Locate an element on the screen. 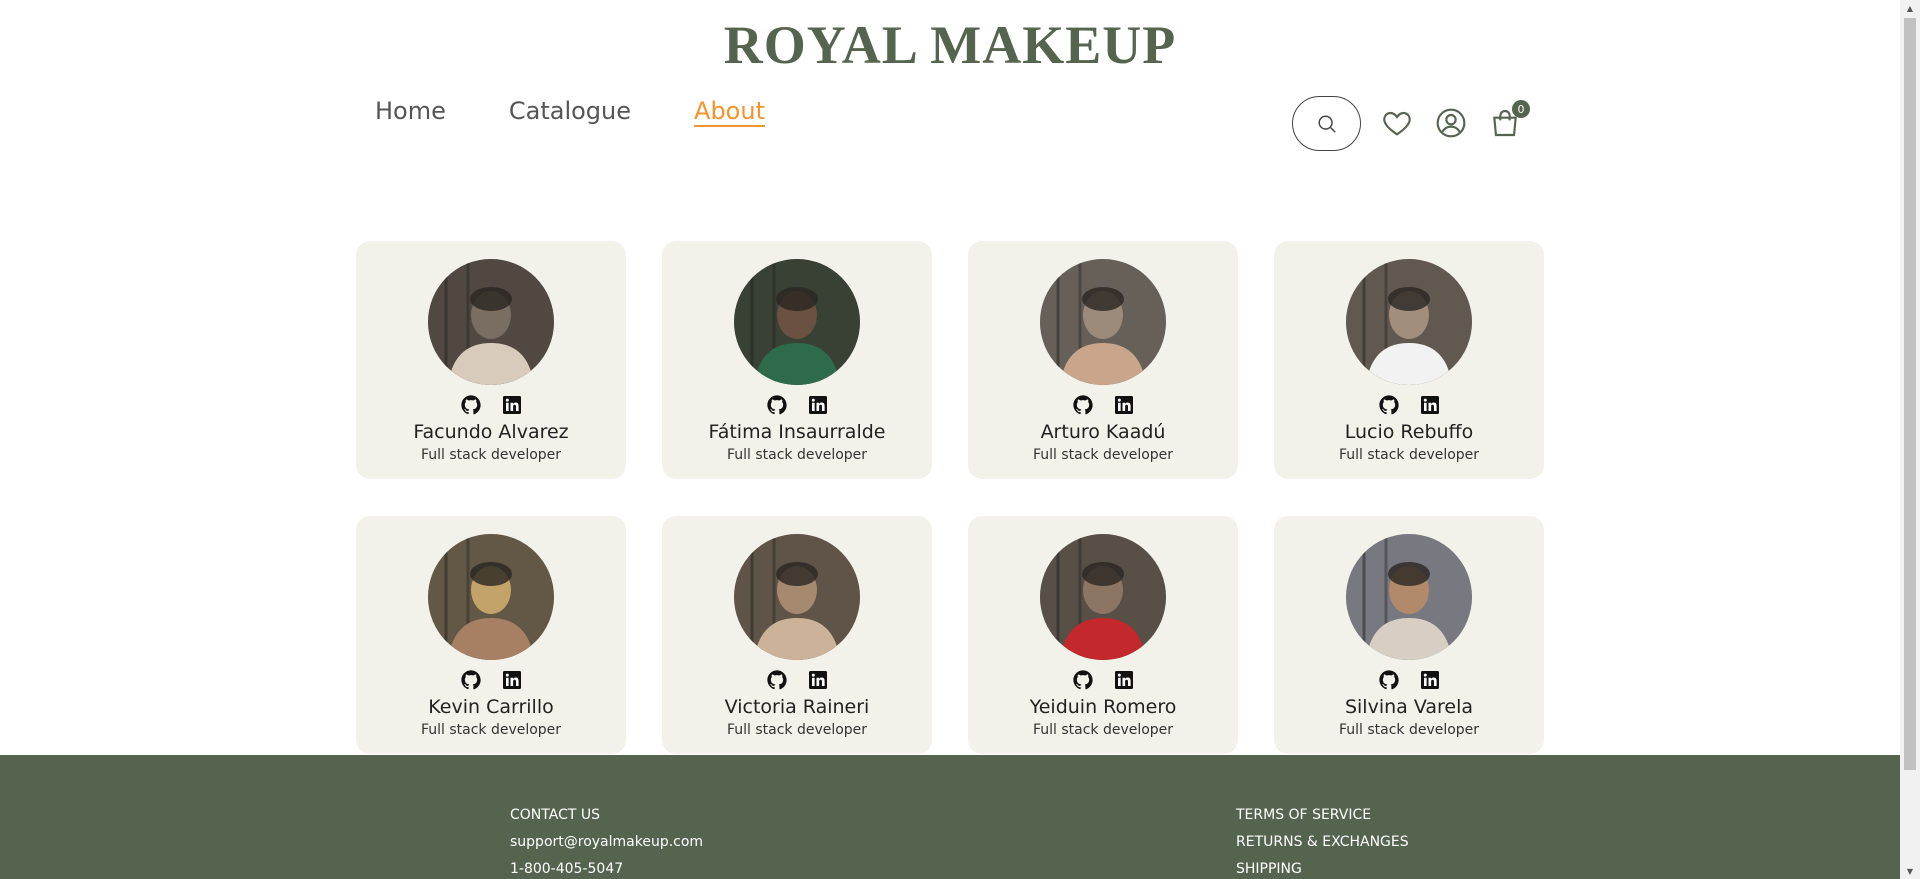 This screenshot has height=879, width=1920. team-card: Victoria Raineri Full stack developer is located at coordinates (797, 635).